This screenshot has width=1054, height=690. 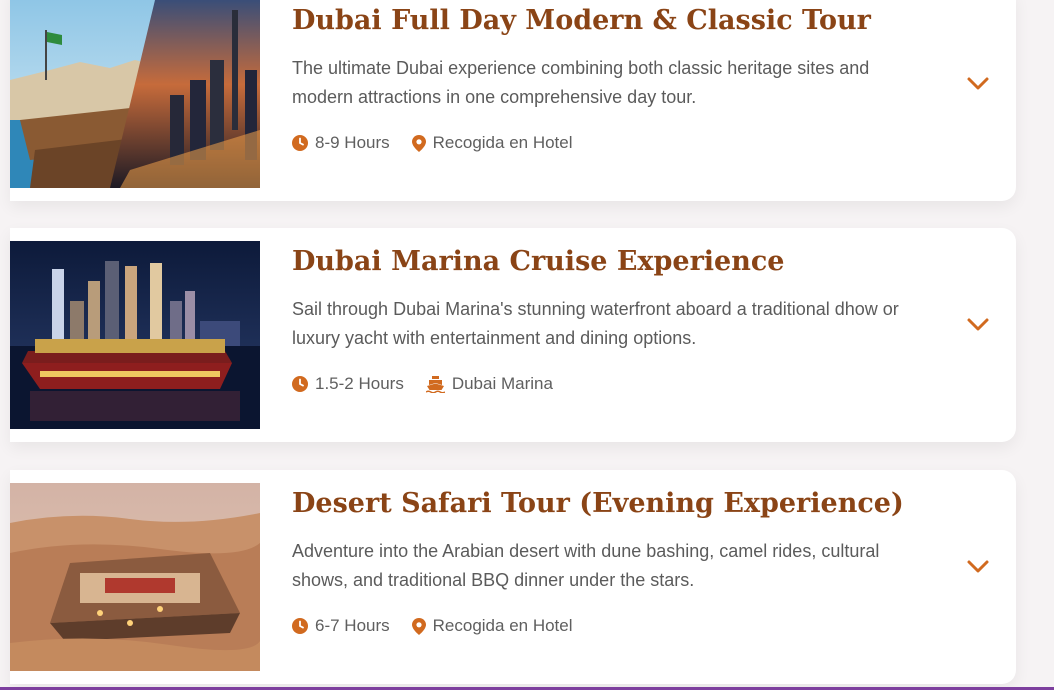 What do you see at coordinates (135, 335) in the screenshot?
I see `tour-image-dubai-marina` at bounding box center [135, 335].